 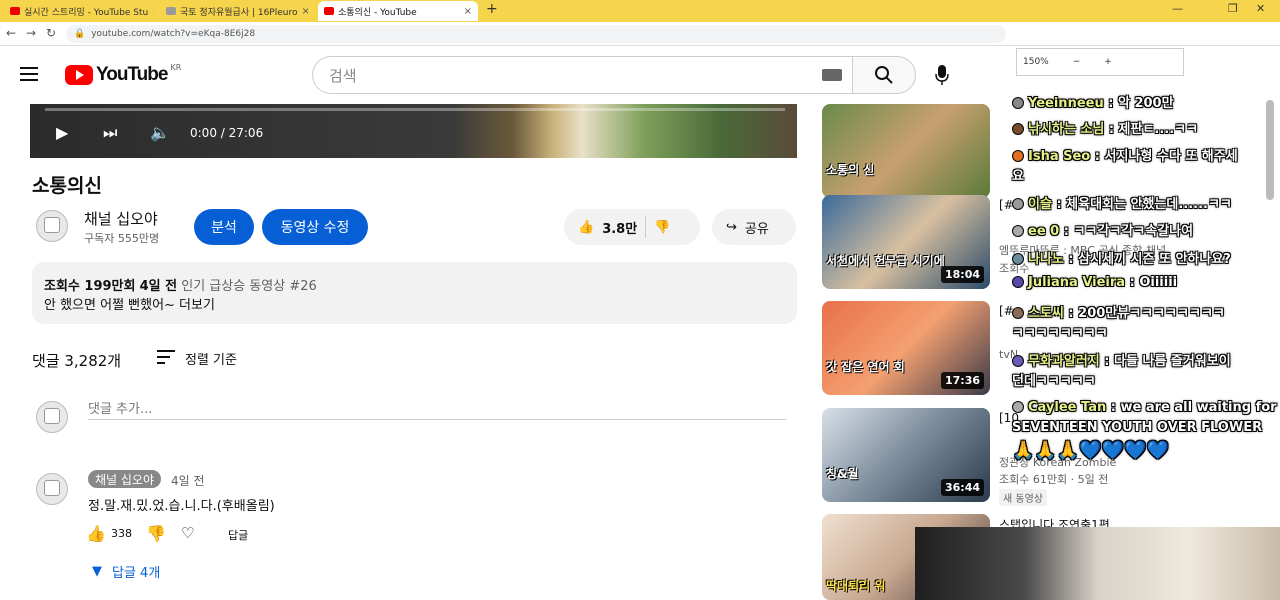 What do you see at coordinates (67, 186) in the screenshot?
I see `video-title: 소통의신` at bounding box center [67, 186].